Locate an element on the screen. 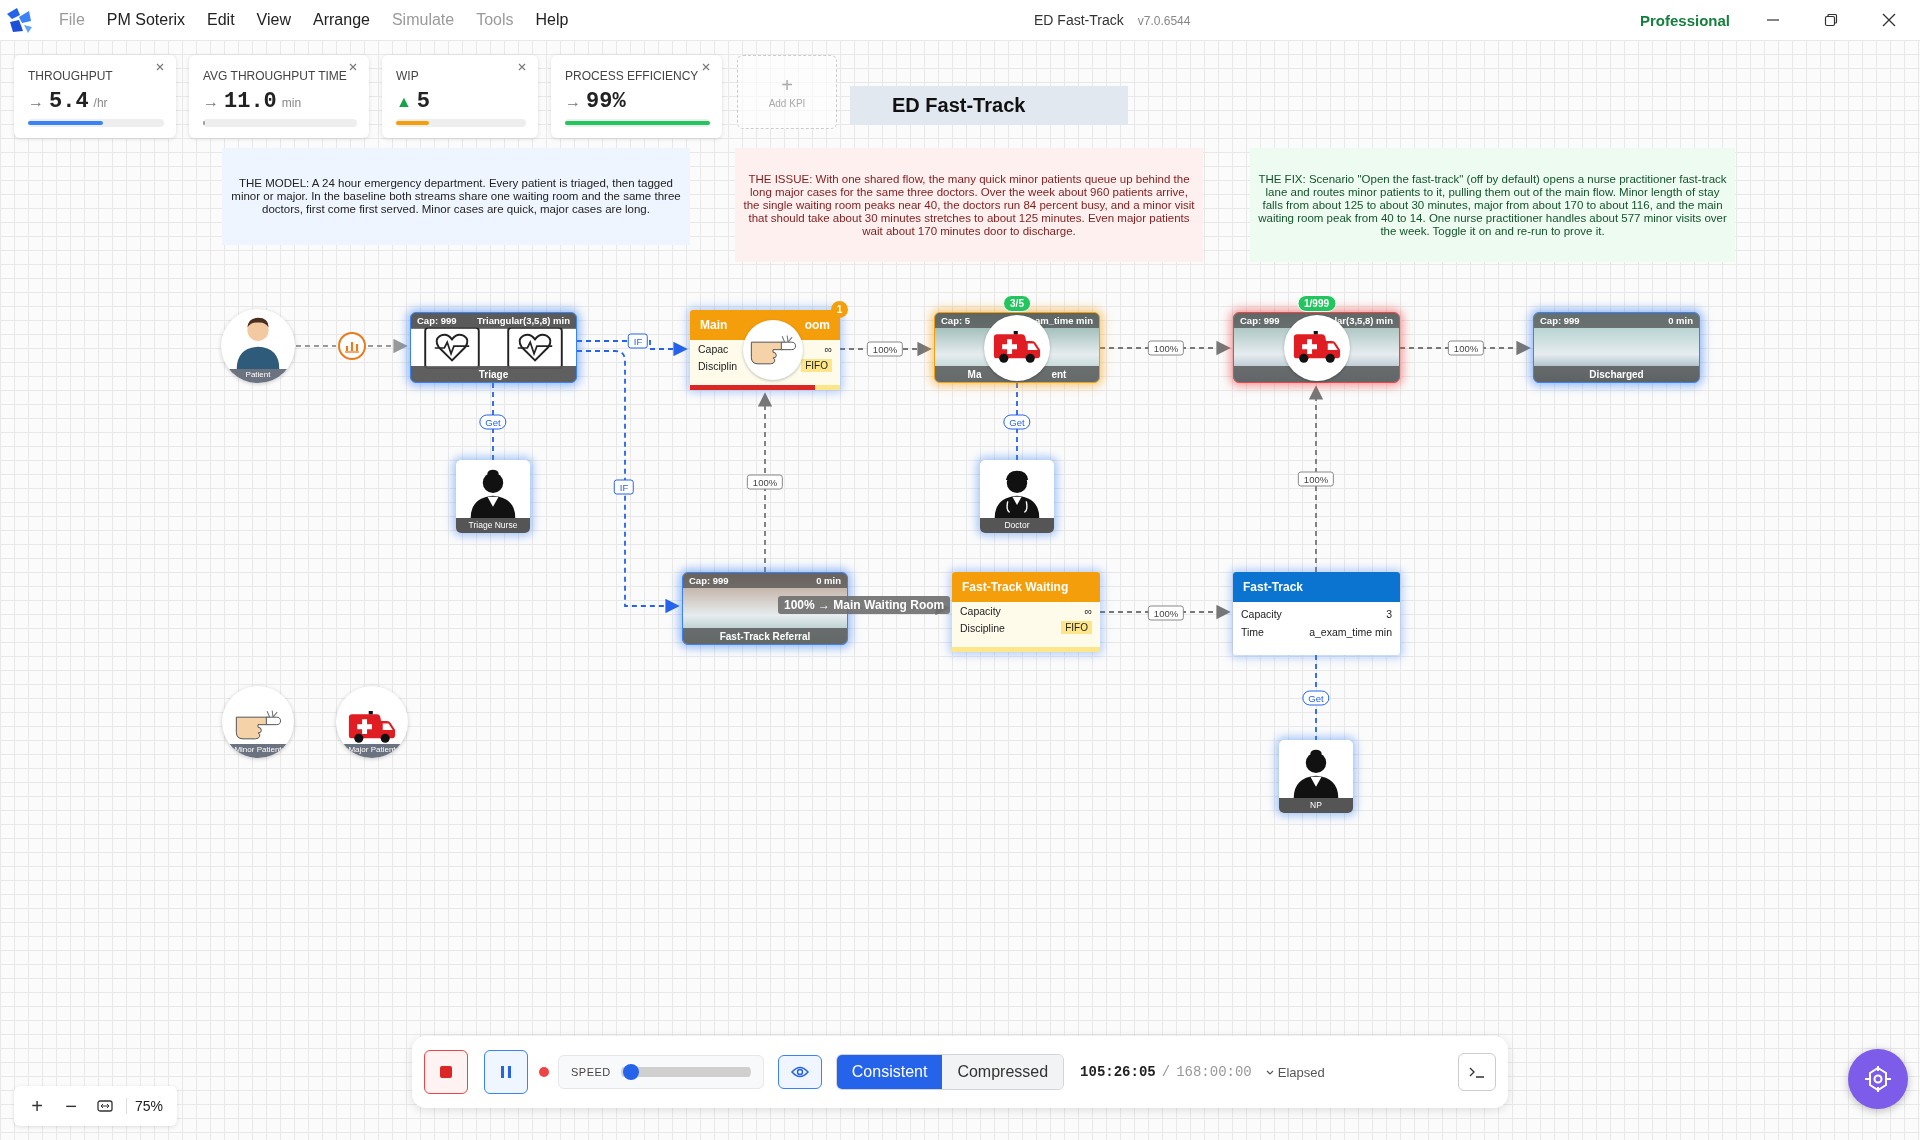 Image resolution: width=1920 pixels, height=1140 pixels. node-label: Doctor is located at coordinates (1017, 525).